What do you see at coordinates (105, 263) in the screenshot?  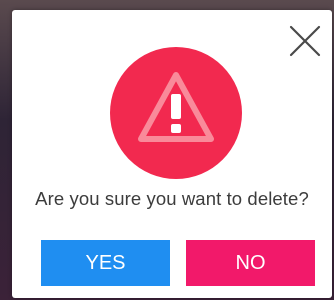 I see `yes-button: YES` at bounding box center [105, 263].